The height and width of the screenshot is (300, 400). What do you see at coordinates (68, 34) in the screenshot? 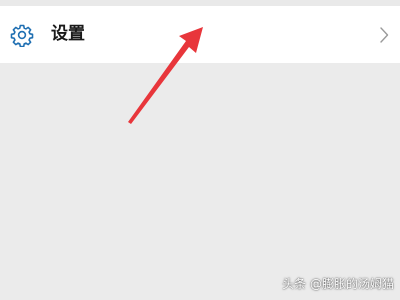
I see `settings-label: 设置` at bounding box center [68, 34].